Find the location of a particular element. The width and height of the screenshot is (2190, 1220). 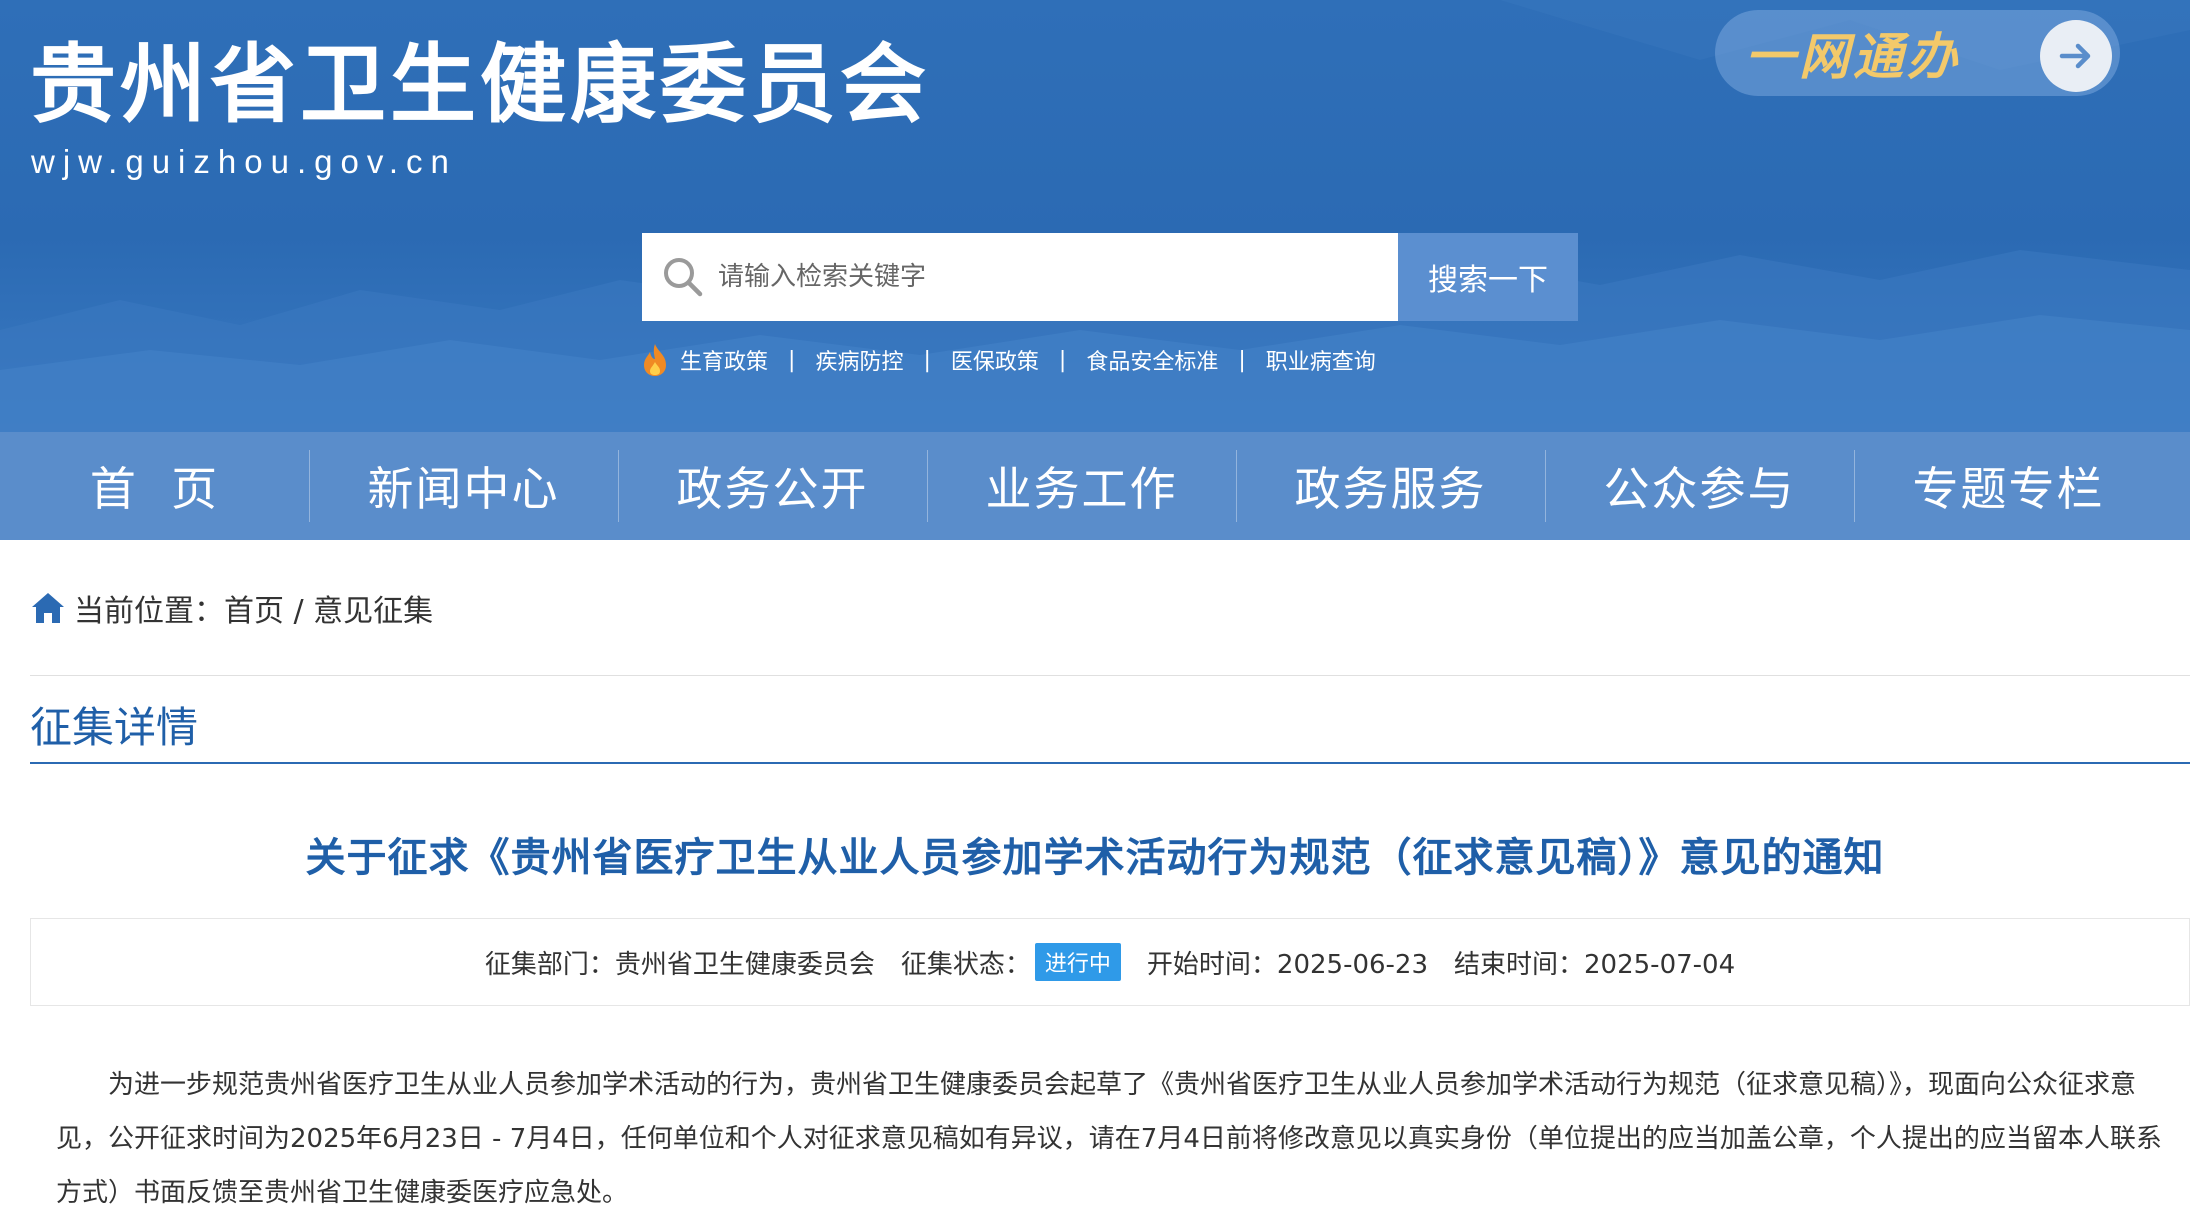

meta-start-time: 开始时间：2025-06-23 is located at coordinates (1287, 964).